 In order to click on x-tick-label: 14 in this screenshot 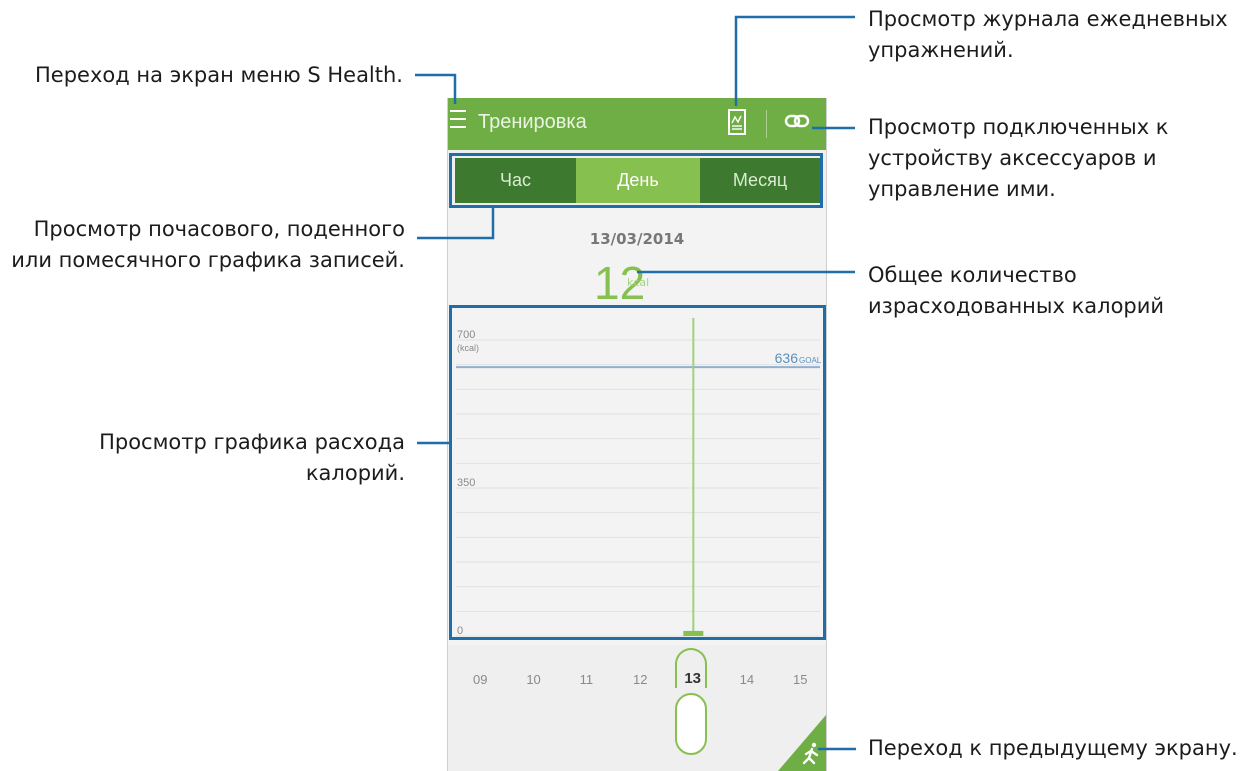, I will do `click(747, 679)`.